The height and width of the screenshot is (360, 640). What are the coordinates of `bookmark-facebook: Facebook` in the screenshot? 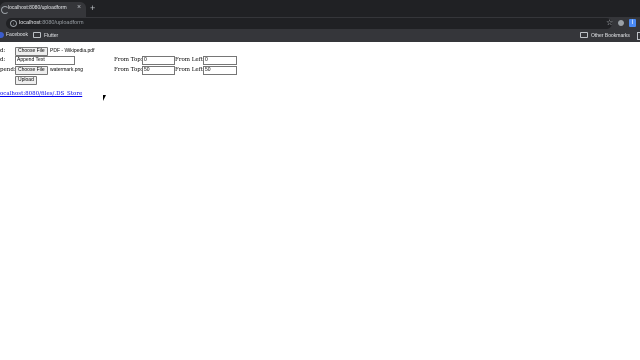 It's located at (17, 35).